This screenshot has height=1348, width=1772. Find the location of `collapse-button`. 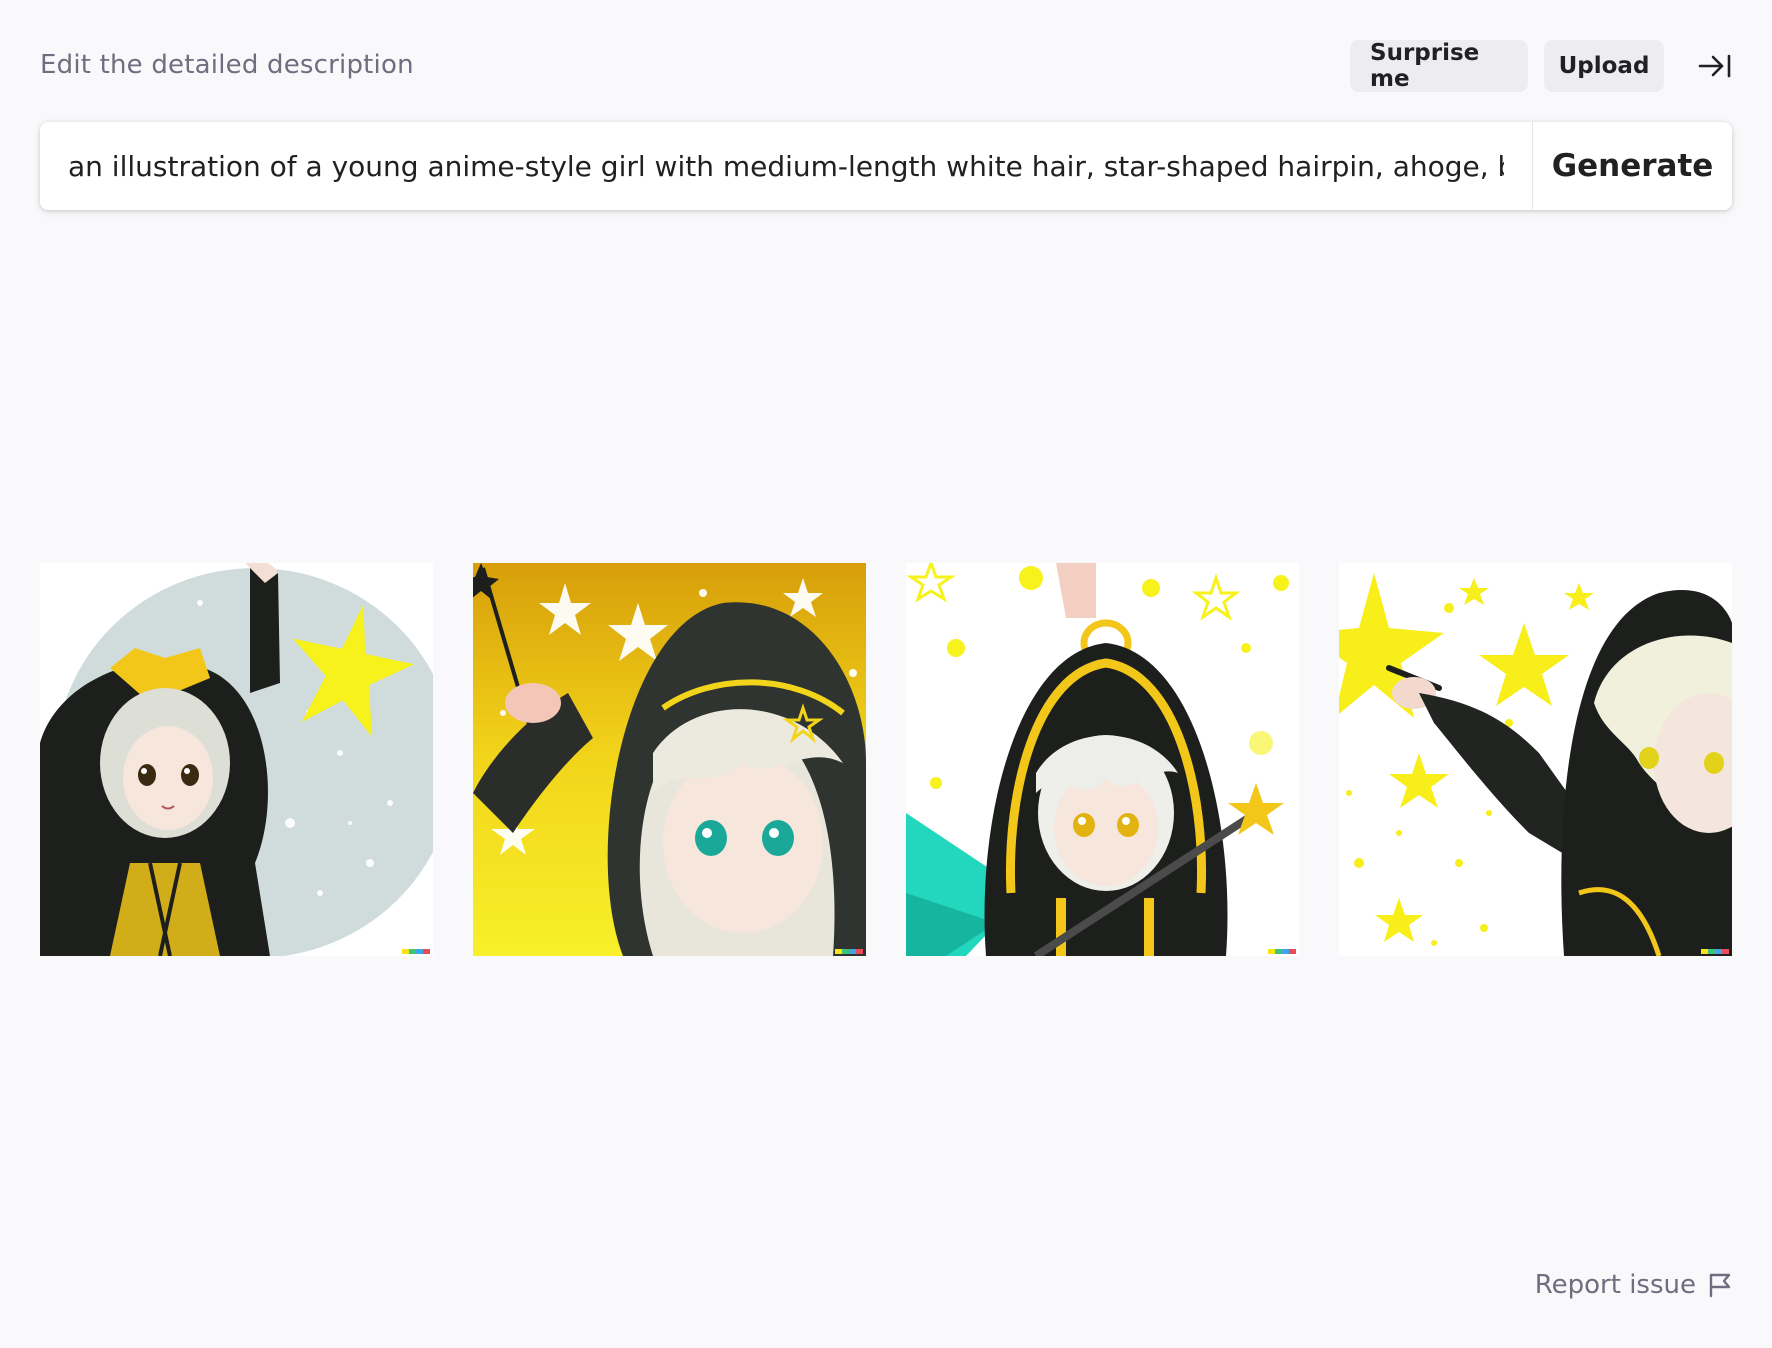

collapse-button is located at coordinates (1706, 66).